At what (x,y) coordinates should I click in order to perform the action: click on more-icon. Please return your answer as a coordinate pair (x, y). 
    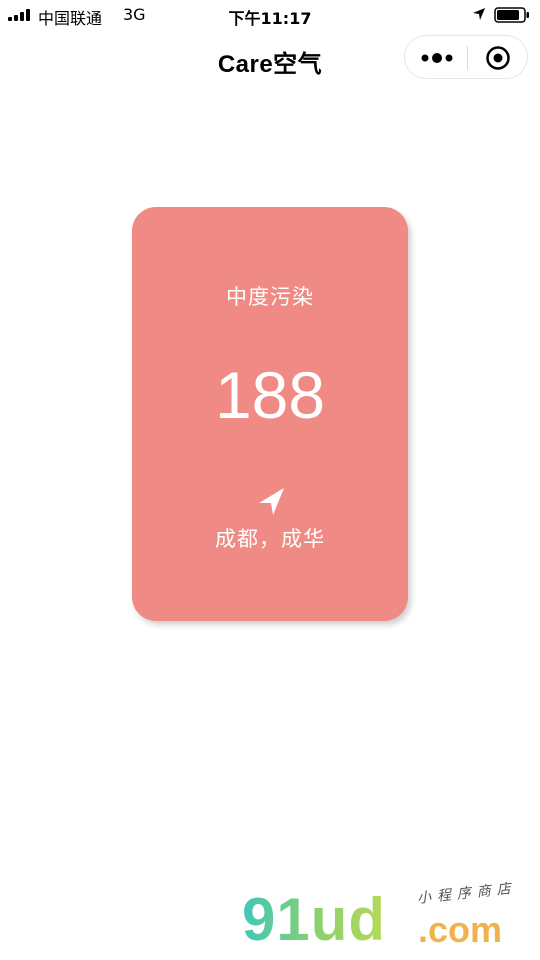
    Looking at the image, I should click on (437, 58).